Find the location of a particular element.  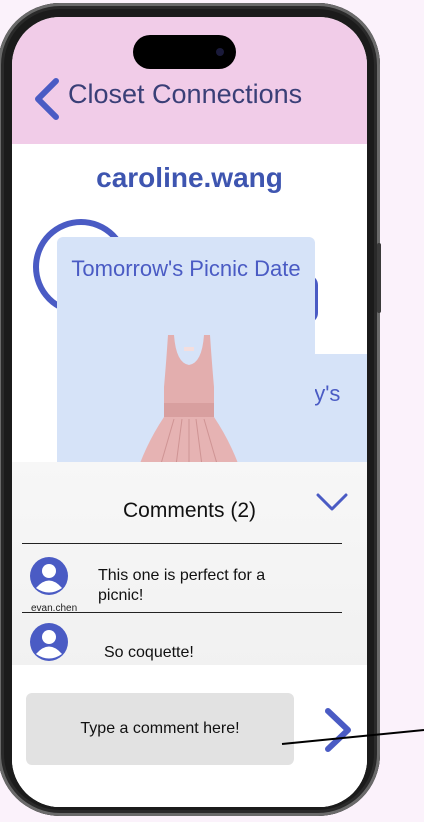

chevron-down-icon is located at coordinates (332, 502).